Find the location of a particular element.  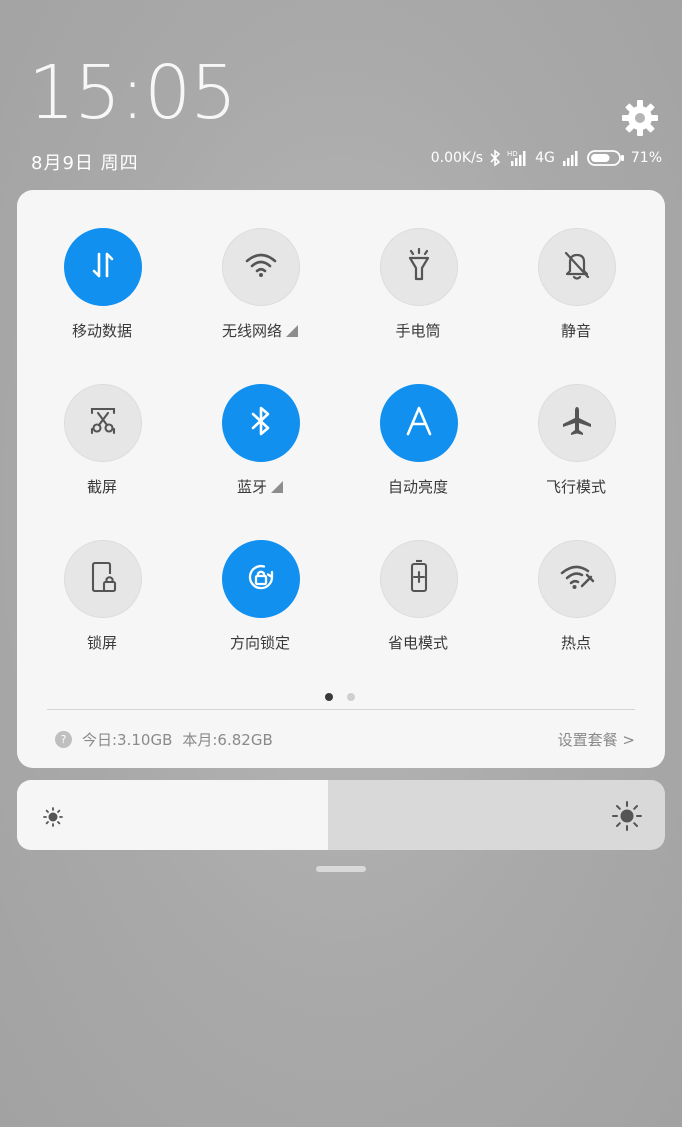

toggle-rotation-lock-label: 方向锁定 is located at coordinates (259, 643).